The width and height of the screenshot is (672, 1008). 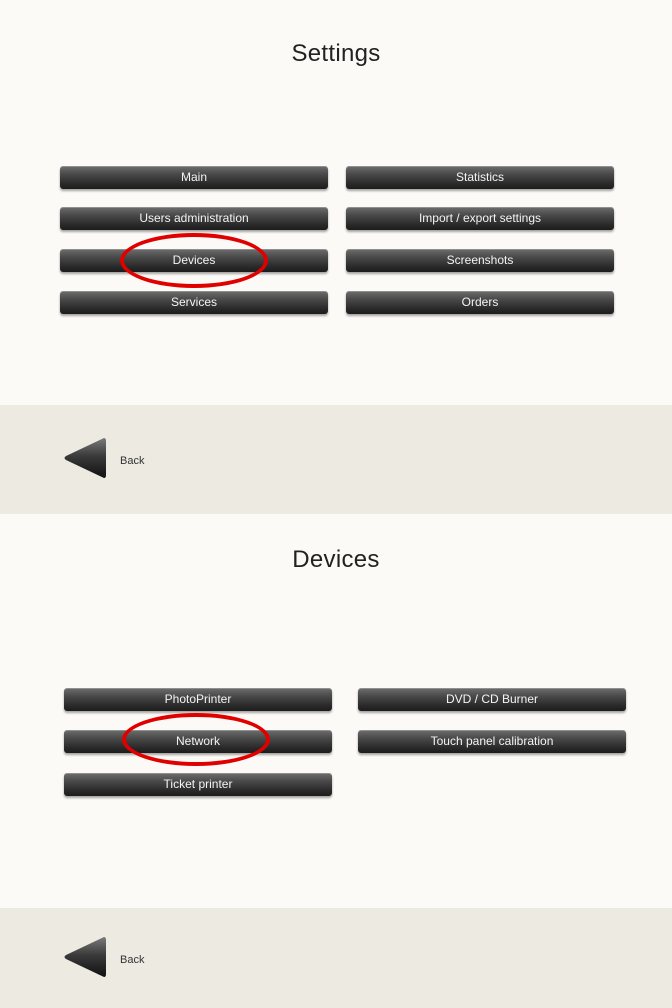 I want to click on import-export-settings-button: Import / export settings, so click(x=480, y=218).